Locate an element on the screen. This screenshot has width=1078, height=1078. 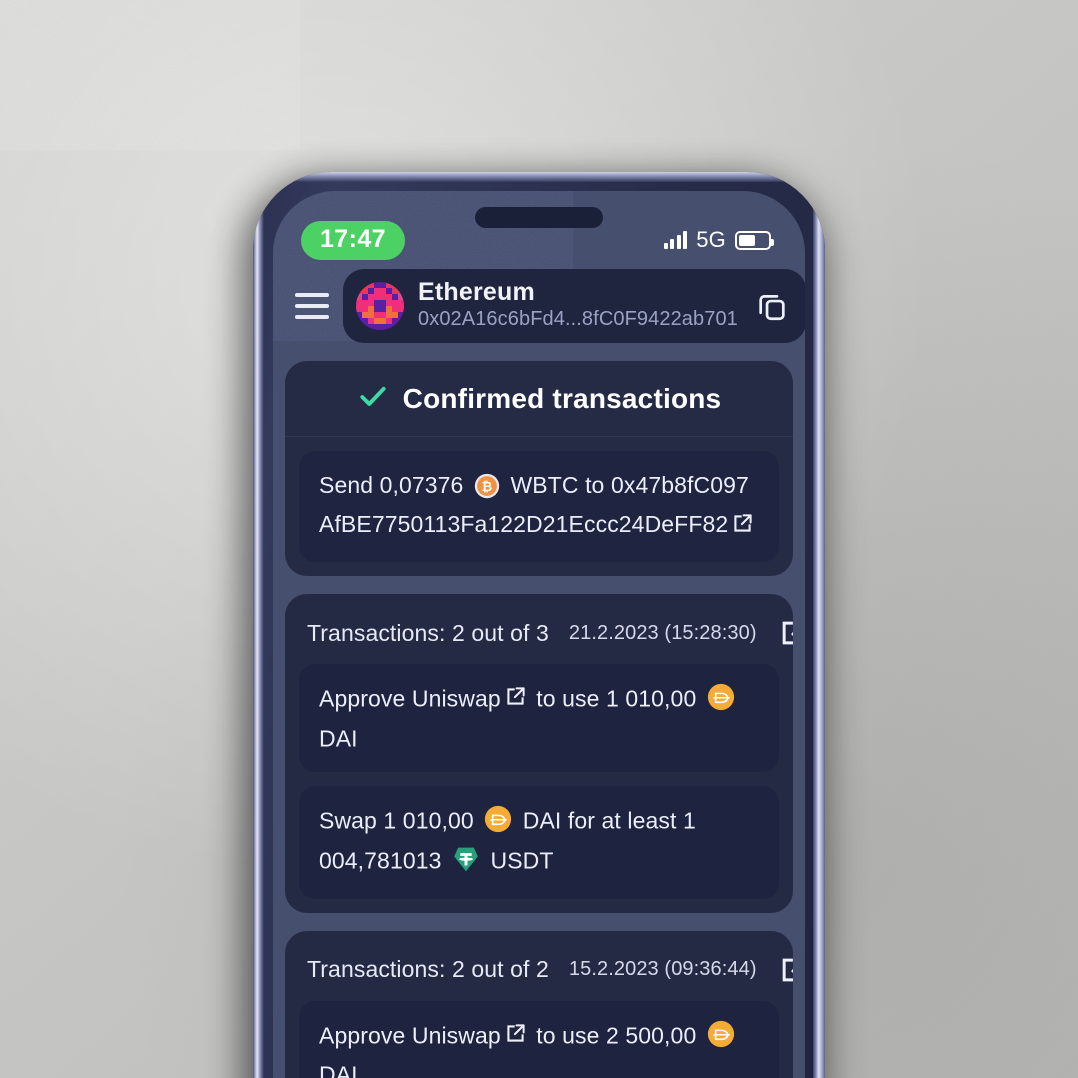
wallet-address: 0x02A16c6bFd4...8fC0F9422ab701 is located at coordinates (578, 319).